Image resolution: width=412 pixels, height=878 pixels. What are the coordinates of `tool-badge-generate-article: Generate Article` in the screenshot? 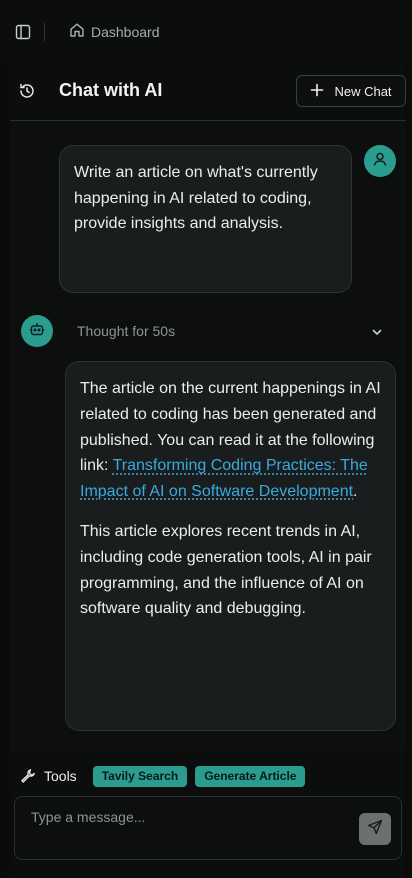 It's located at (250, 776).